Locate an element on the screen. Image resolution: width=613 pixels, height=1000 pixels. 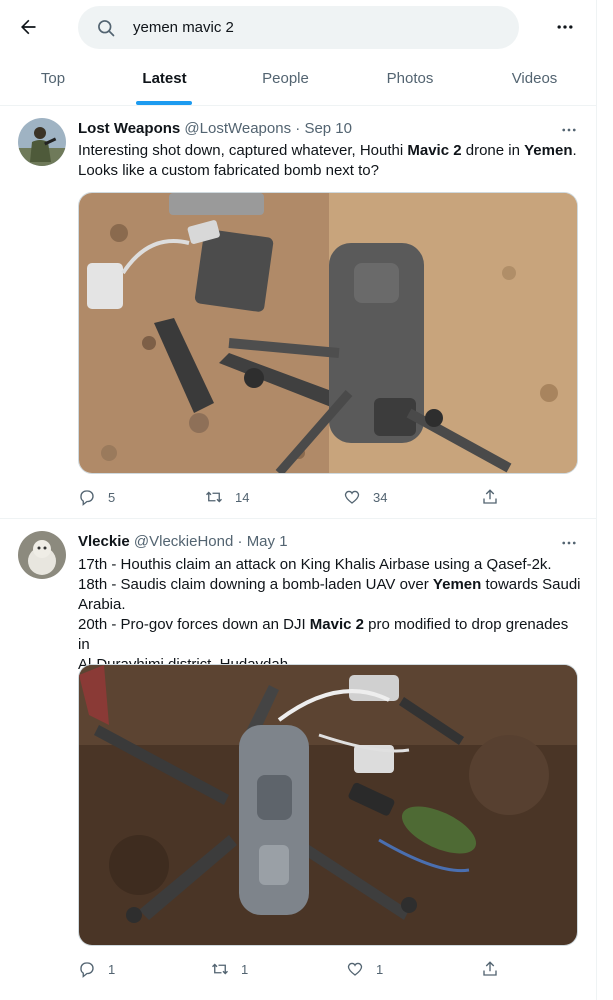
tab-people: People is located at coordinates (285, 81).